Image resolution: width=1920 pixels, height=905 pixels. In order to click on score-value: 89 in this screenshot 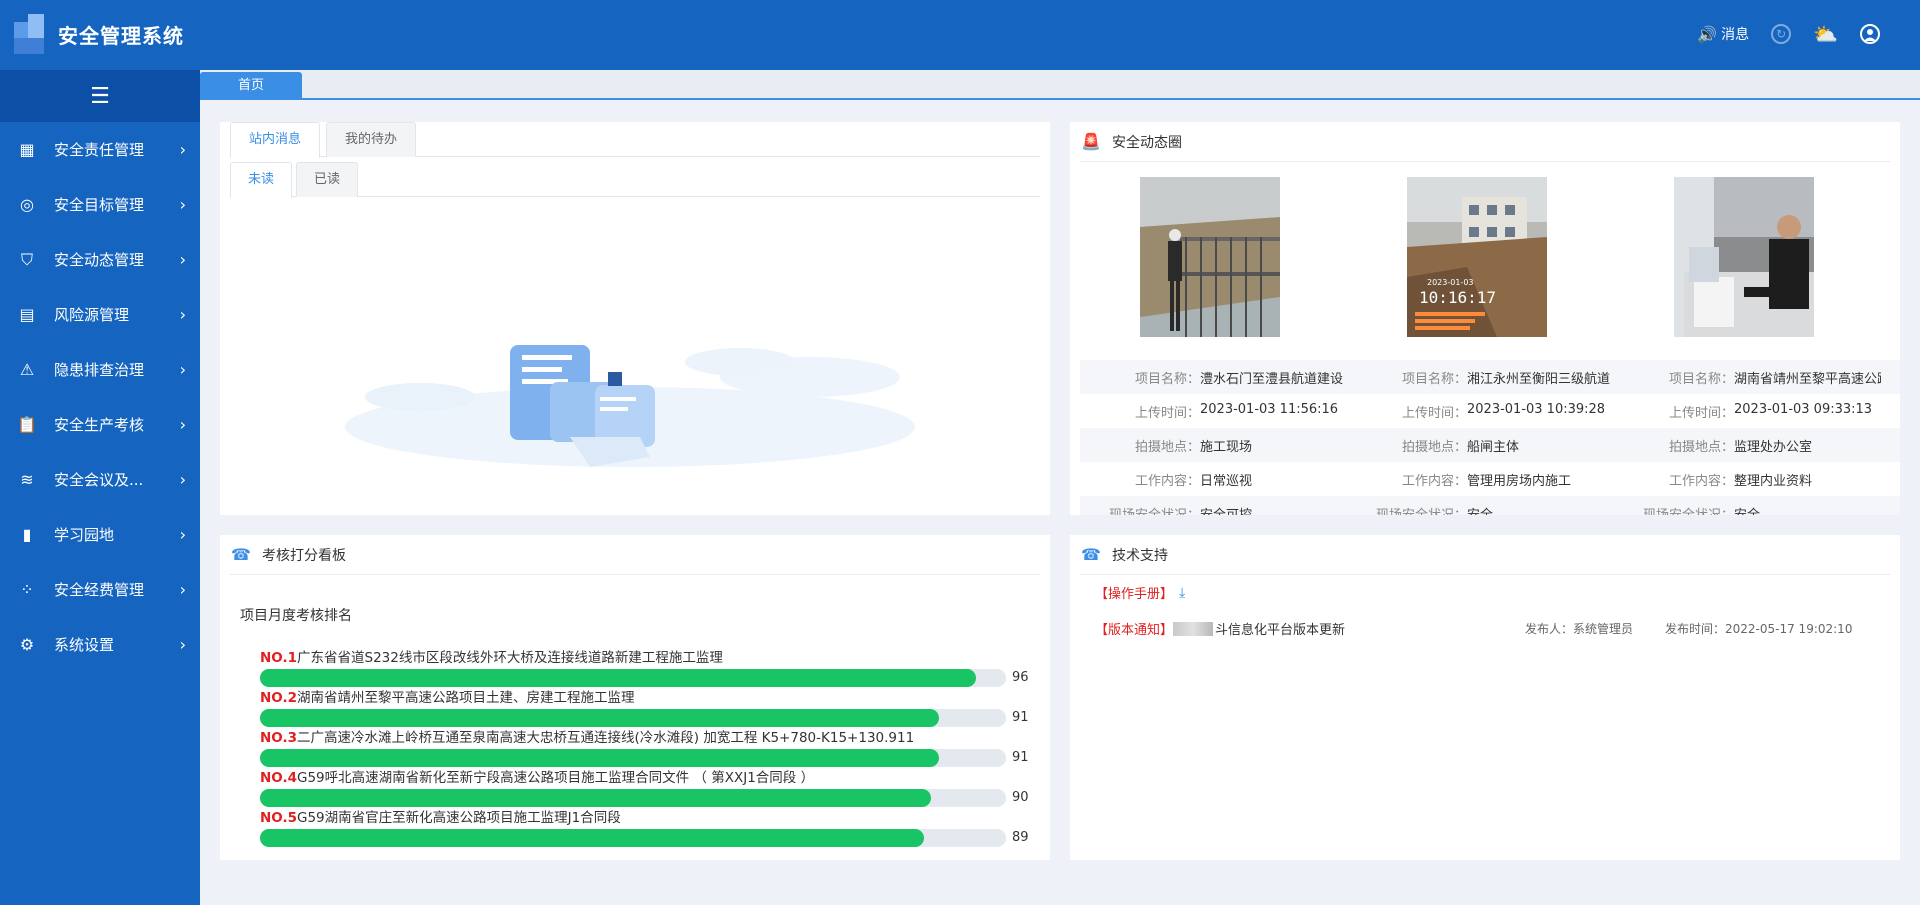, I will do `click(1020, 837)`.